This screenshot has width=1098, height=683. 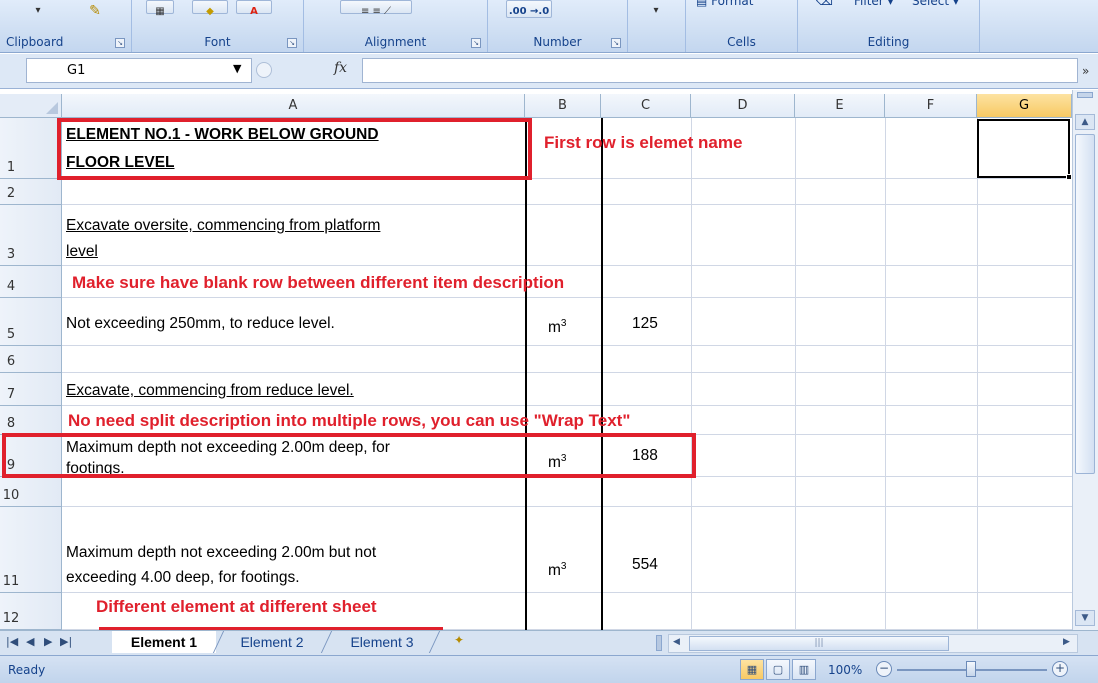 I want to click on cell-a3-line2: level, so click(x=82, y=251).